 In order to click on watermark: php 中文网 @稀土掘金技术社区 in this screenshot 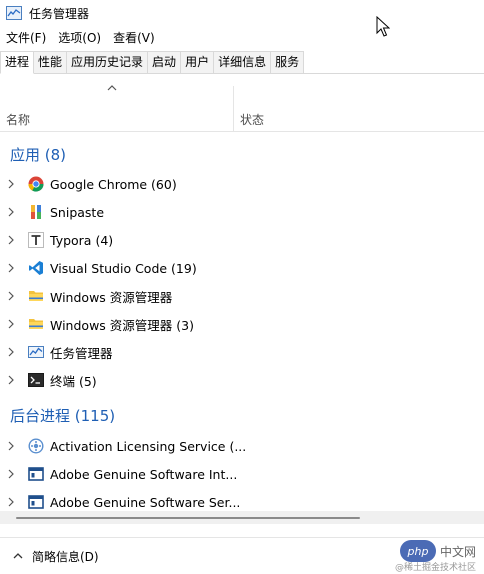, I will do `click(435, 556)`.